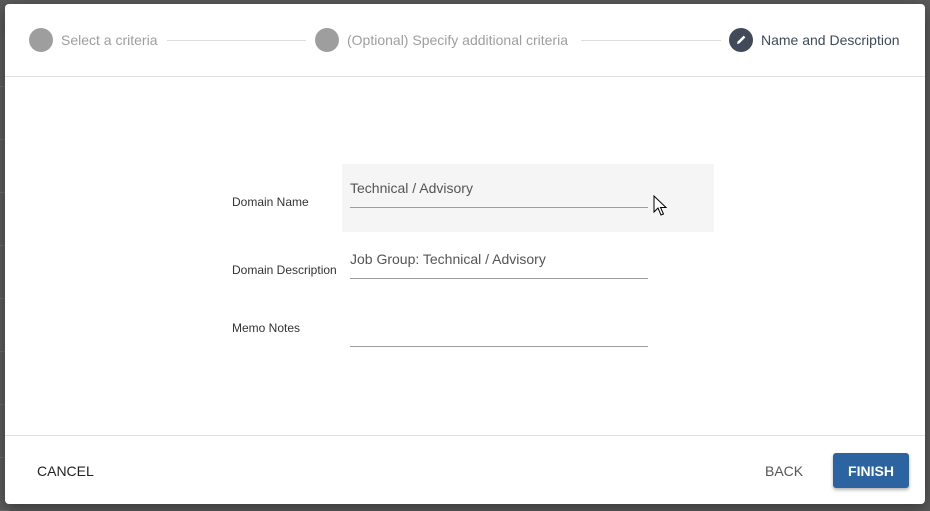  I want to click on step-label: Select a criteria, so click(109, 40).